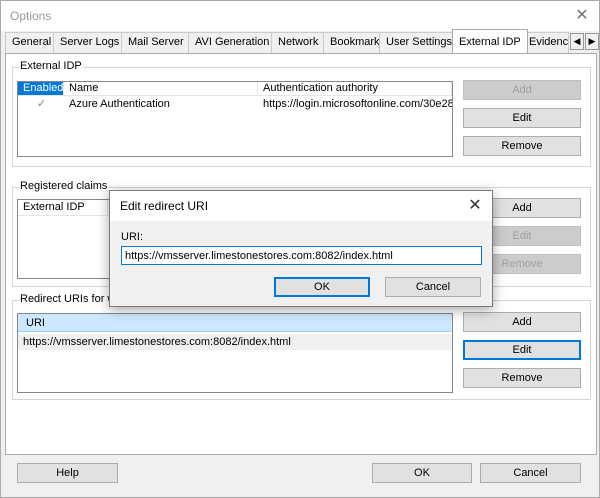 The image size is (600, 498). I want to click on uri-input, so click(301, 255).